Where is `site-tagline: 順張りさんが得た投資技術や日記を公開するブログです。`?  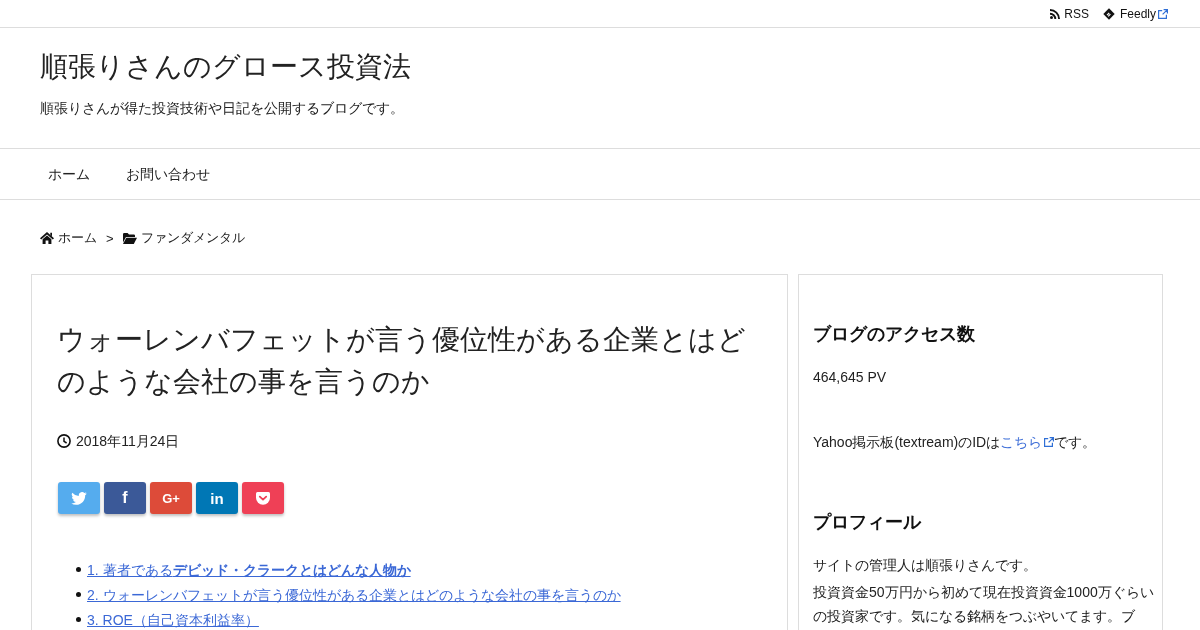
site-tagline: 順張りさんが得た投資技術や日記を公開するブログです。 is located at coordinates (222, 108).